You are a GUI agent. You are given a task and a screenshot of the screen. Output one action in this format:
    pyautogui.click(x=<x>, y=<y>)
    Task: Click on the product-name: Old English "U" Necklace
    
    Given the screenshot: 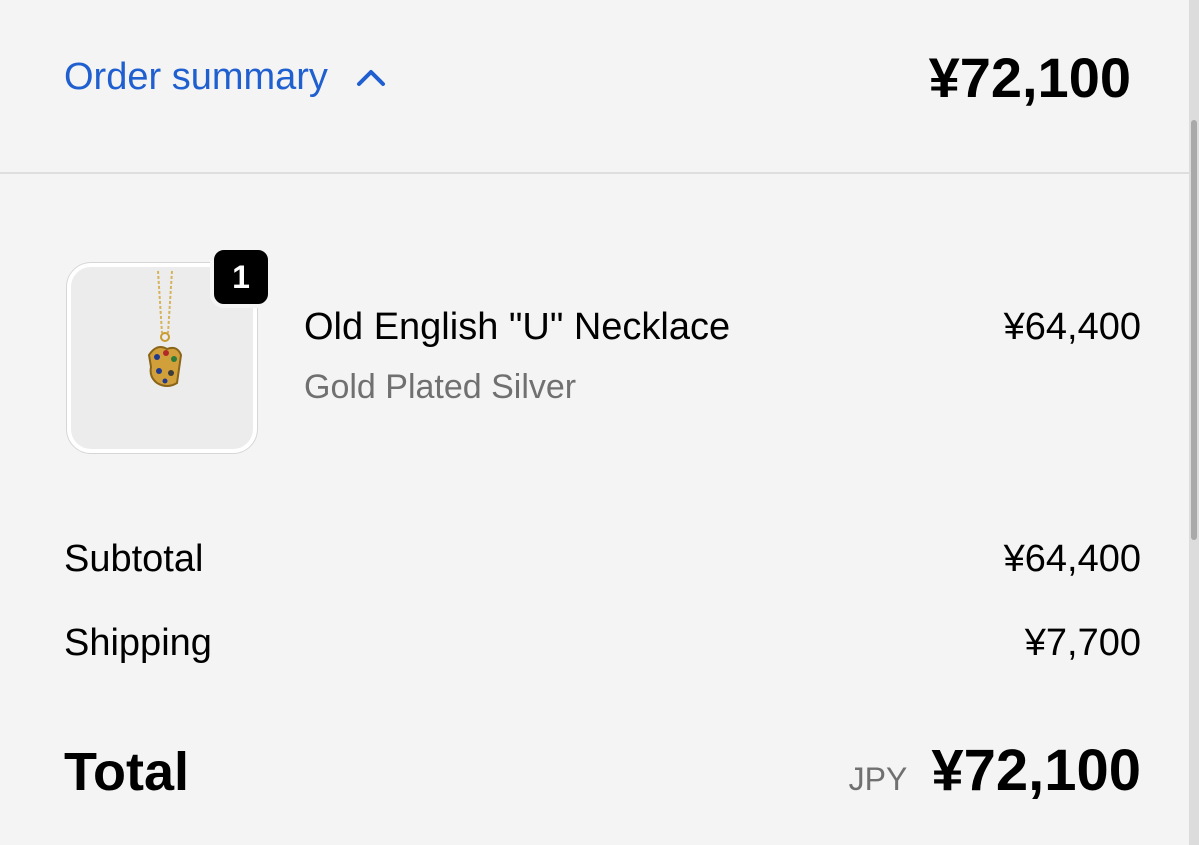 What is the action you would take?
    pyautogui.click(x=517, y=327)
    